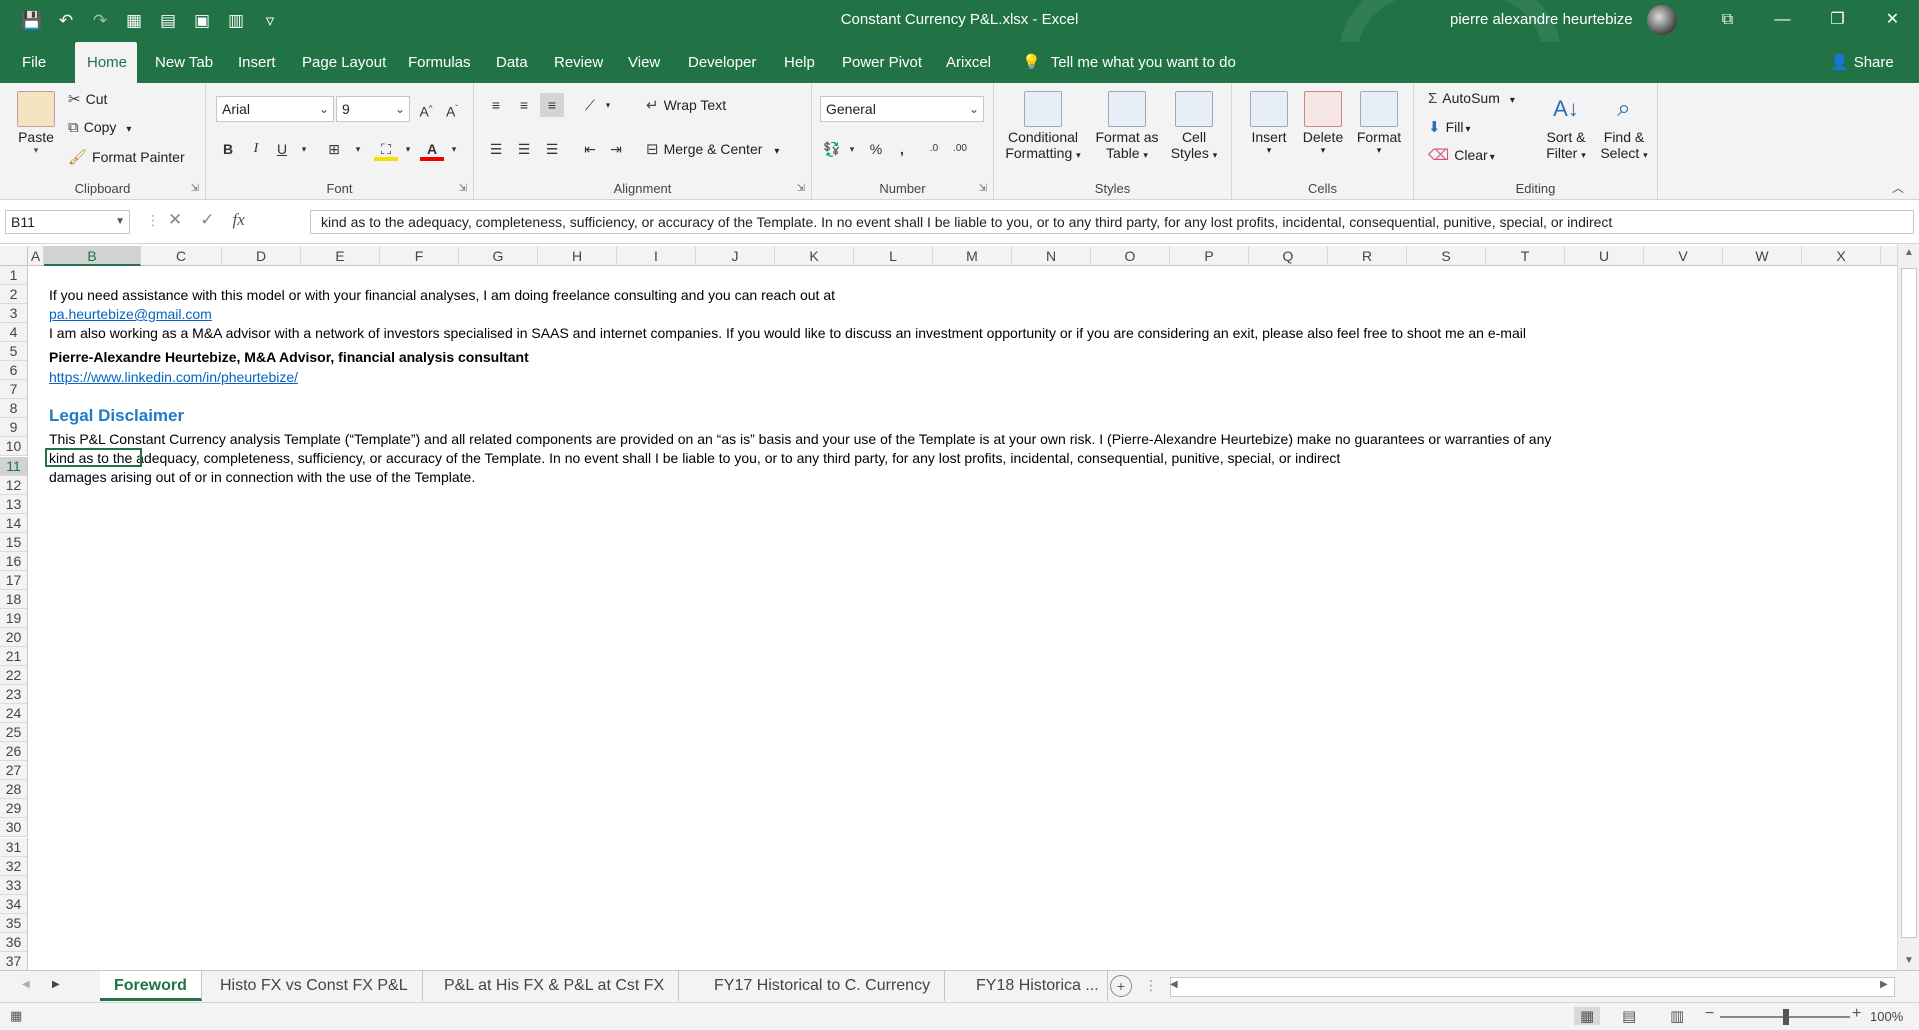 This screenshot has width=1919, height=1030. What do you see at coordinates (14, 695) in the screenshot?
I see `row-header-23: 23` at bounding box center [14, 695].